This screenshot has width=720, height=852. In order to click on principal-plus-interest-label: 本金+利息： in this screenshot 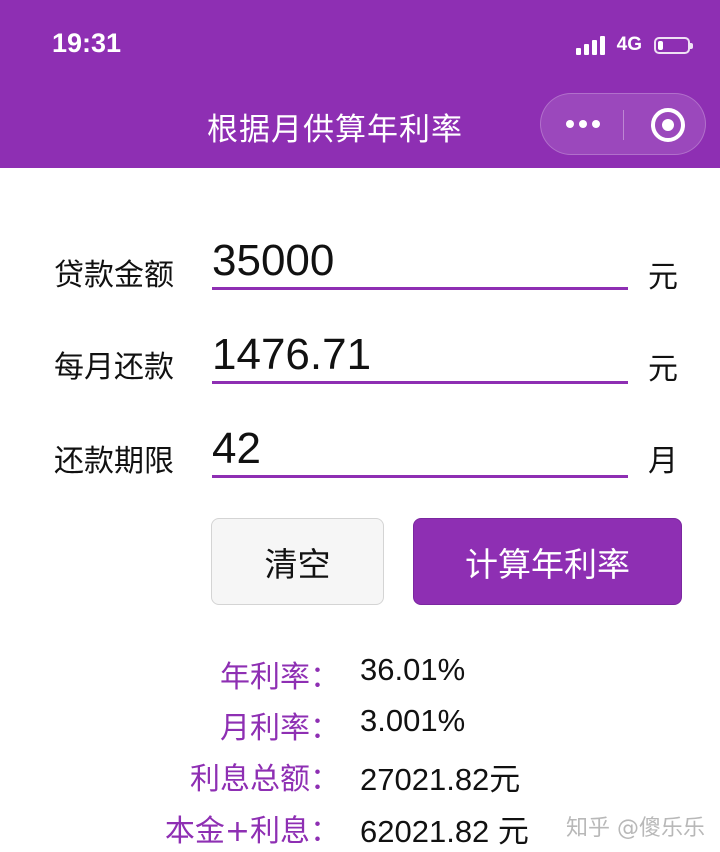, I will do `click(252, 831)`.